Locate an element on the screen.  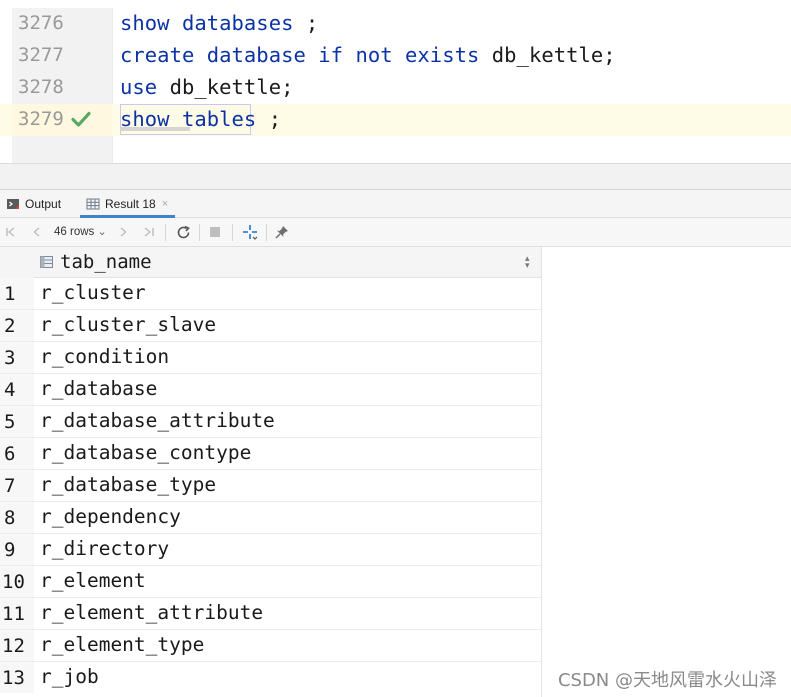
row-number: 9 is located at coordinates (17, 549).